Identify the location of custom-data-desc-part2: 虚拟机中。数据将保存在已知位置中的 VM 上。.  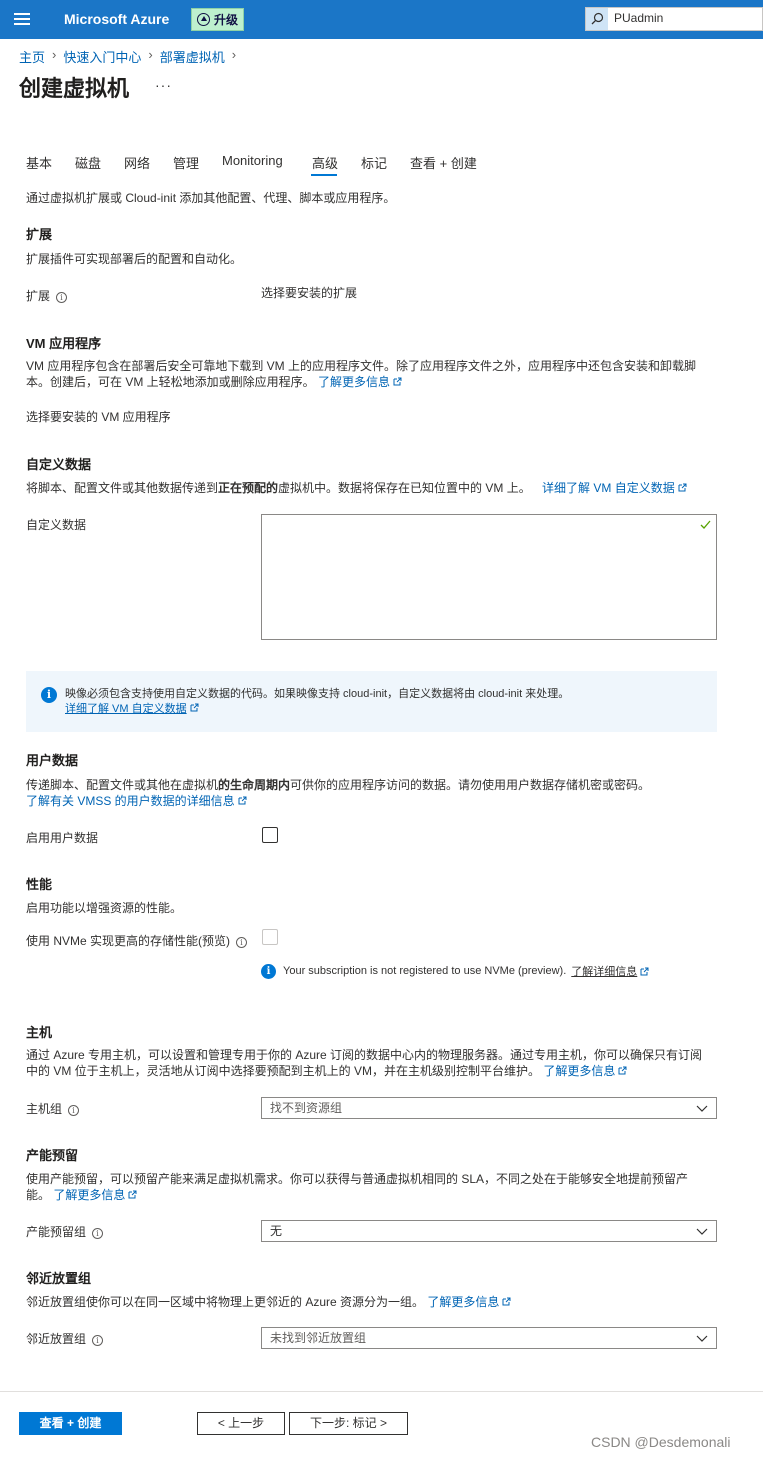
(404, 488).